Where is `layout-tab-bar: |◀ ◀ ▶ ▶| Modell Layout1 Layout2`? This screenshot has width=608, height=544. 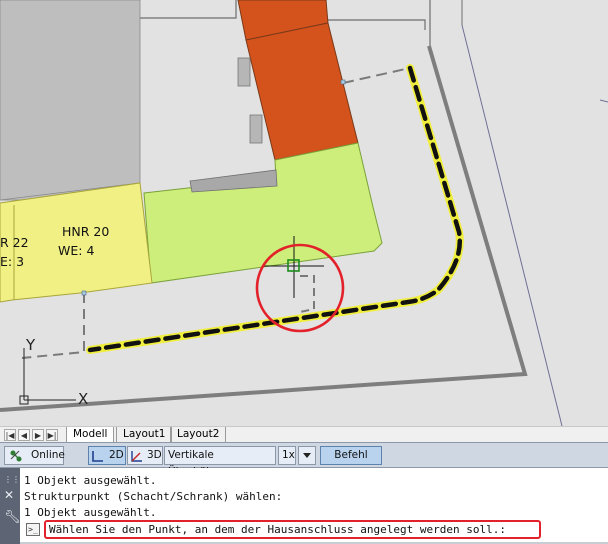
layout-tab-bar: |◀ ◀ ▶ ▶| Modell Layout1 Layout2 is located at coordinates (304, 434).